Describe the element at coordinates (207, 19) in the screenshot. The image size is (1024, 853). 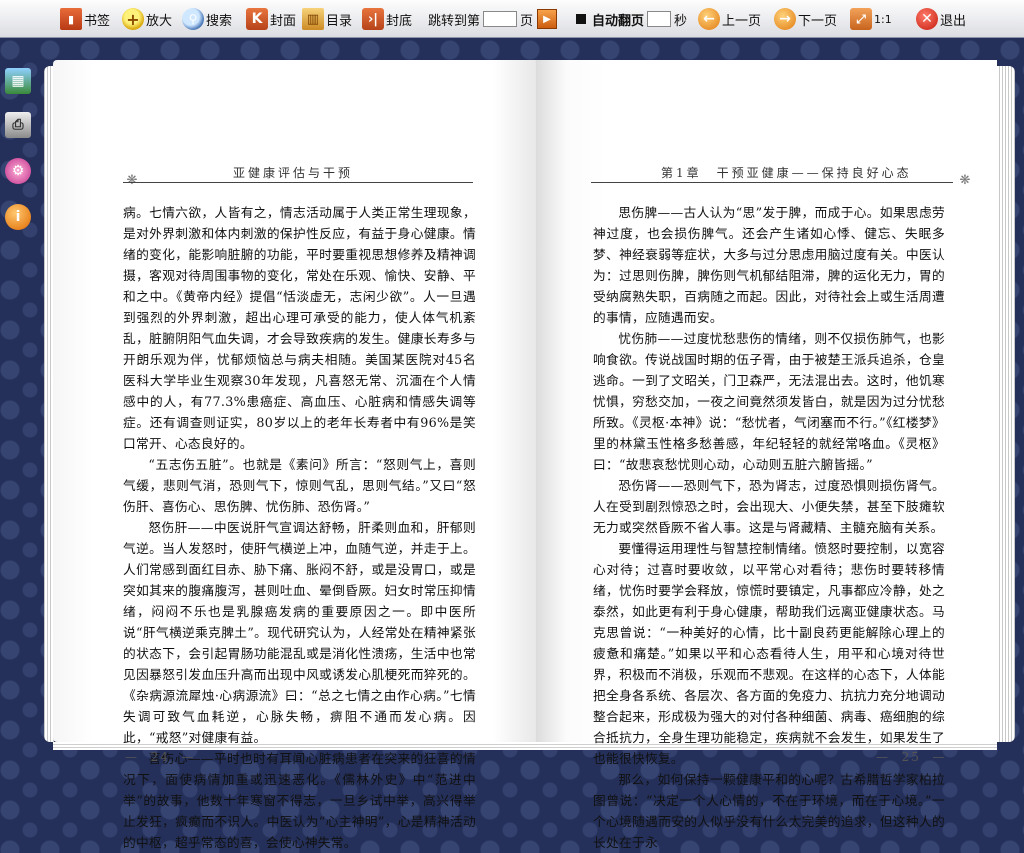
I see `search-button: ⚲ 搜索` at that location.